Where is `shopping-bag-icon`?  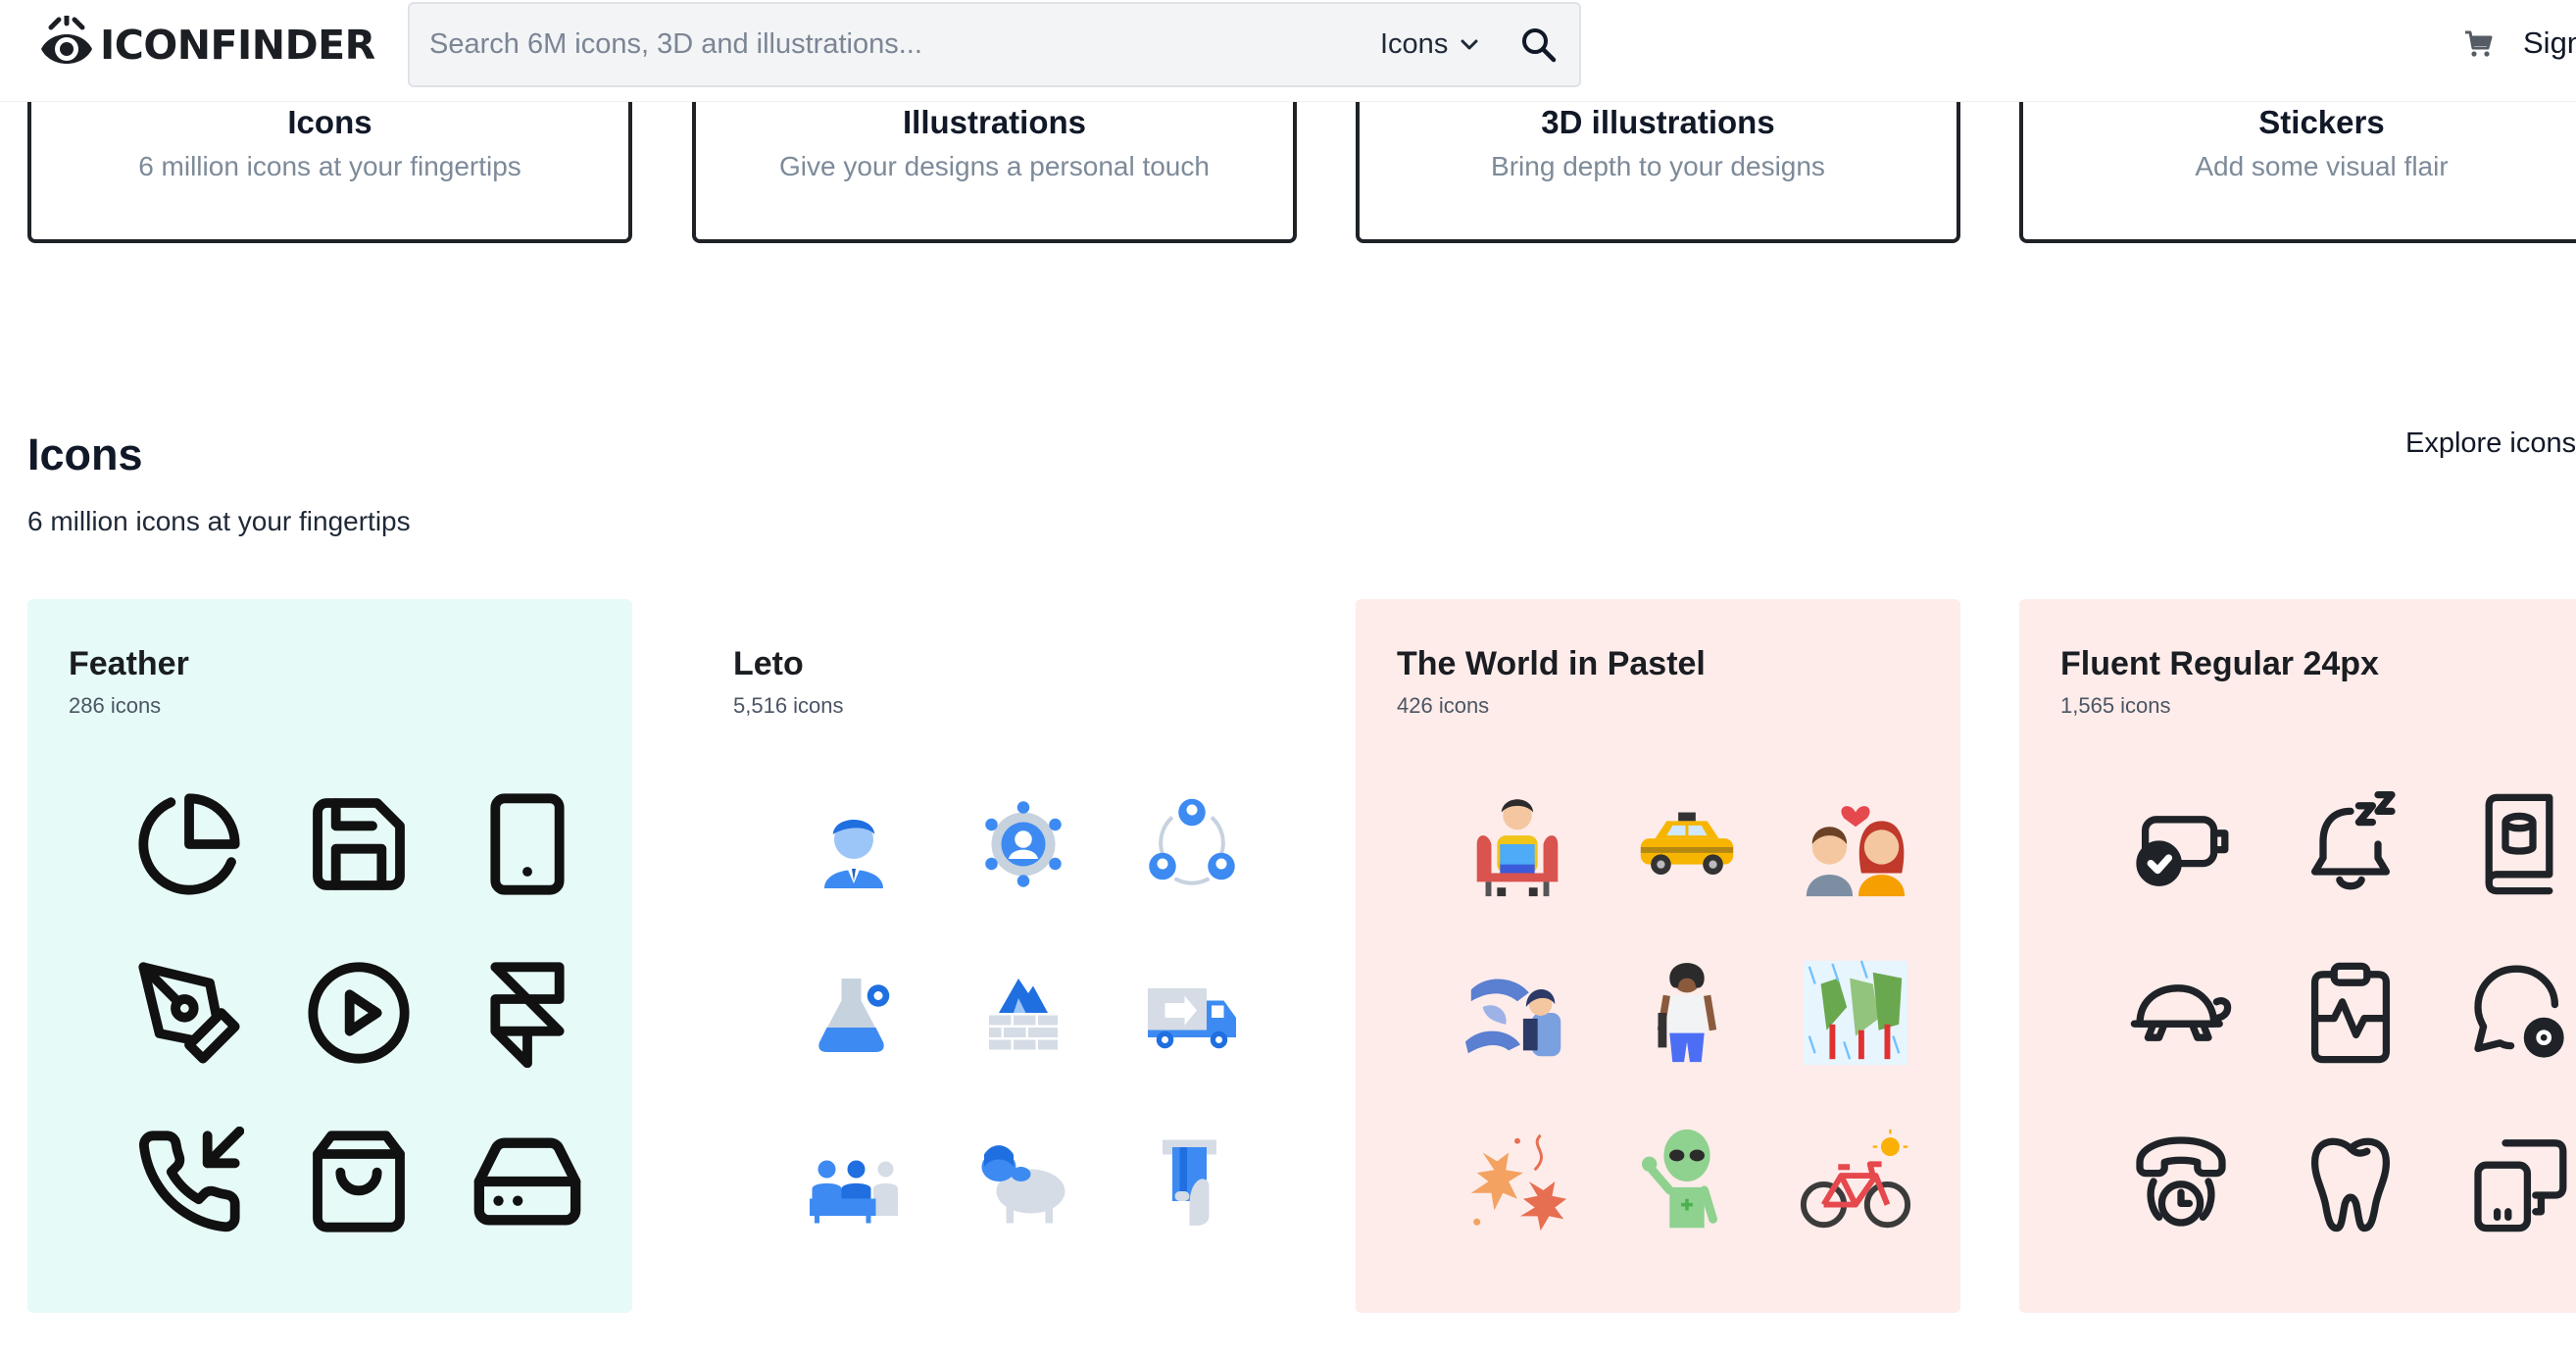
shopping-bag-icon is located at coordinates (358, 1181).